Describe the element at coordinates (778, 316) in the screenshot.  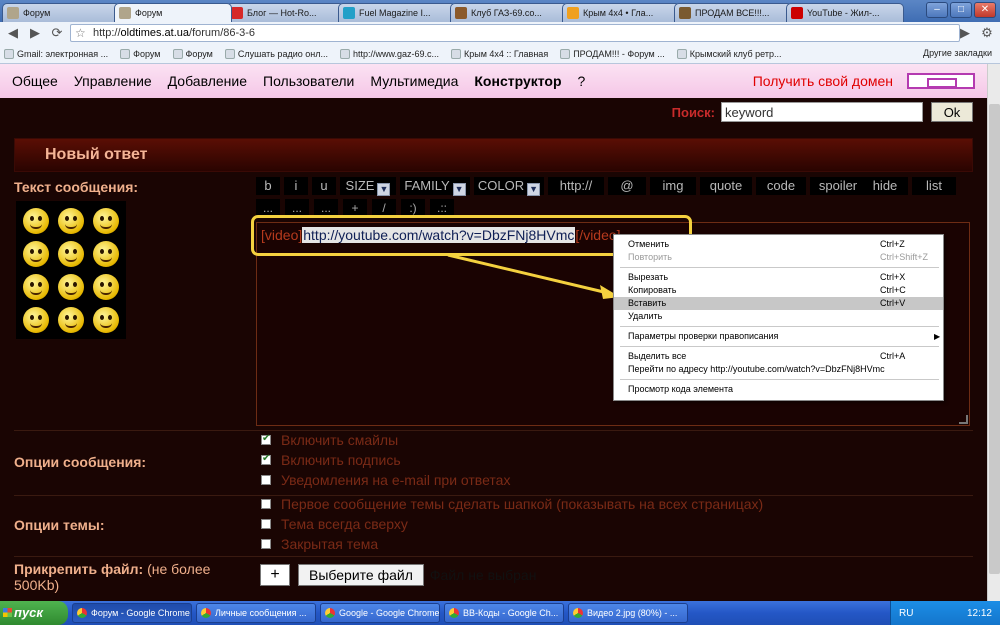
I see `context-menu-item: Удалить` at that location.